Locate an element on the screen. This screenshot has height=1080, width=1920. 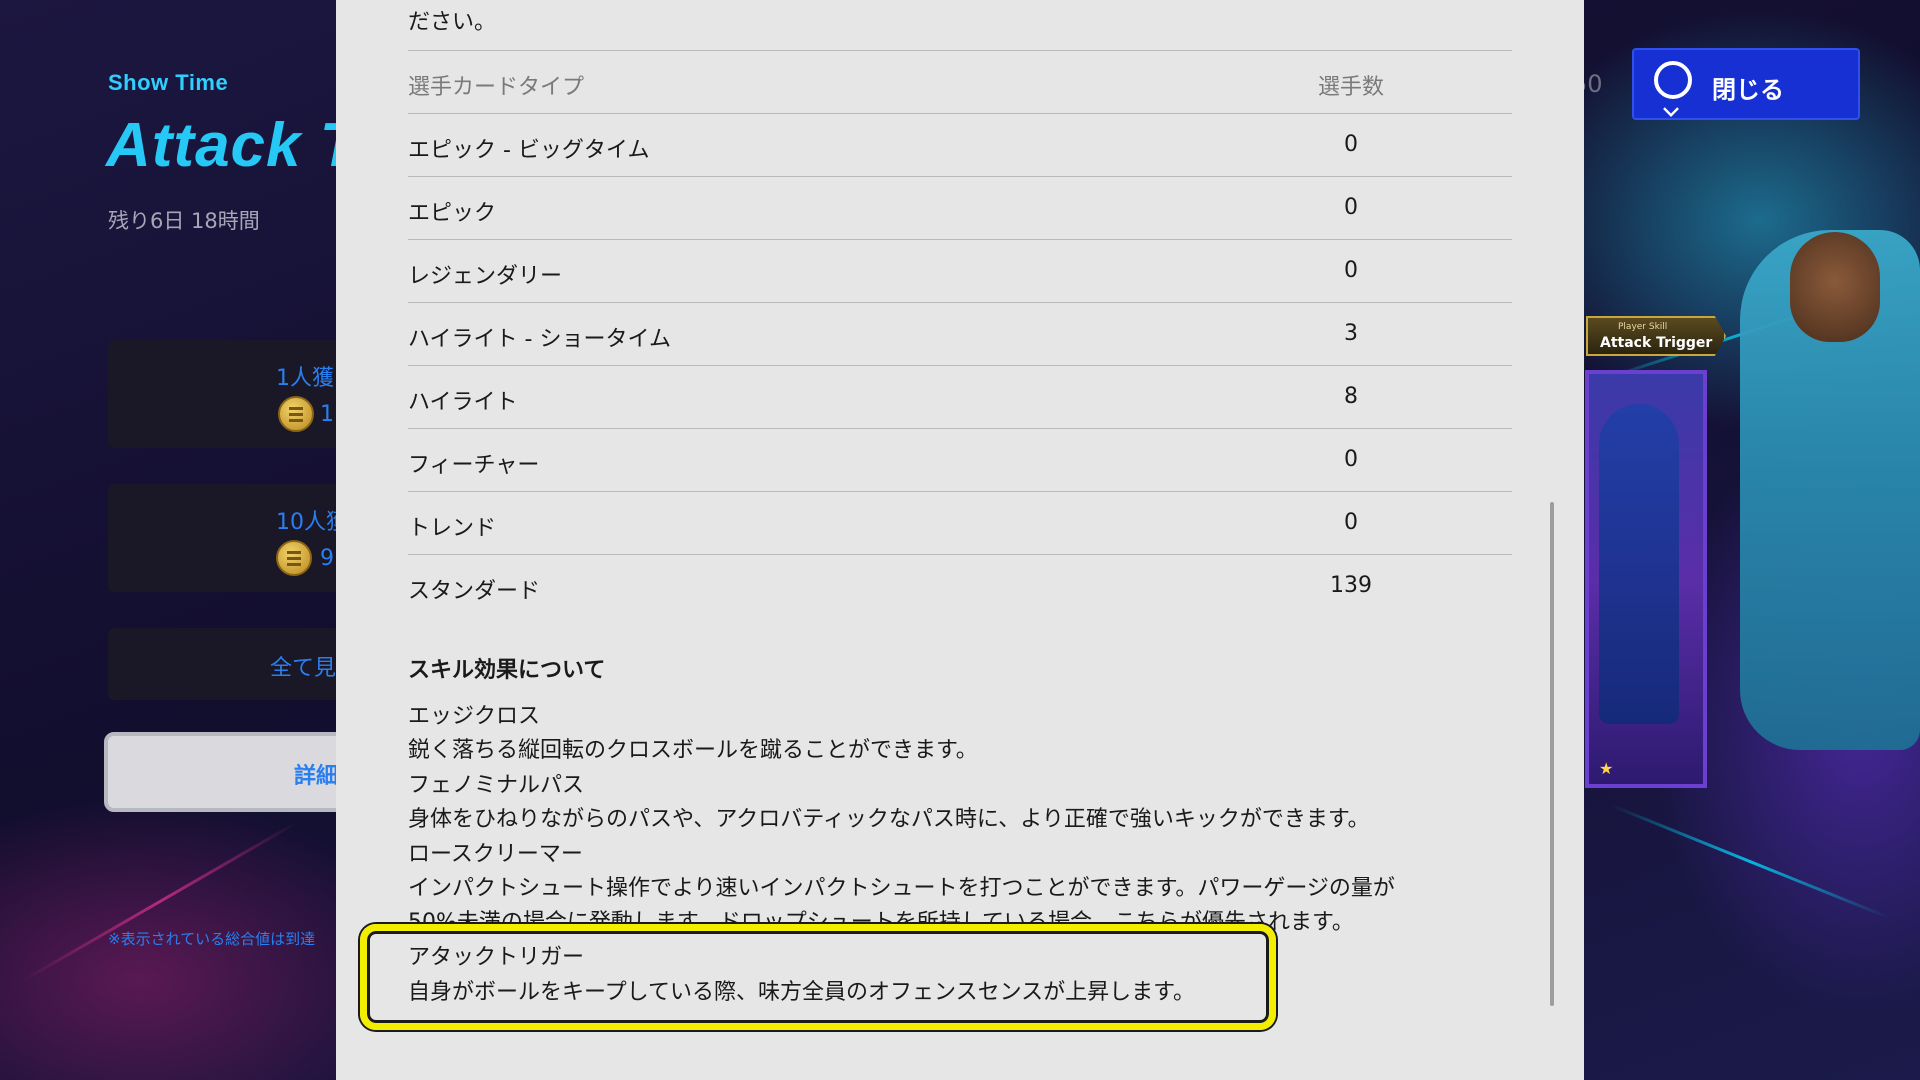
description-tail: ださい。 is located at coordinates (452, 22).